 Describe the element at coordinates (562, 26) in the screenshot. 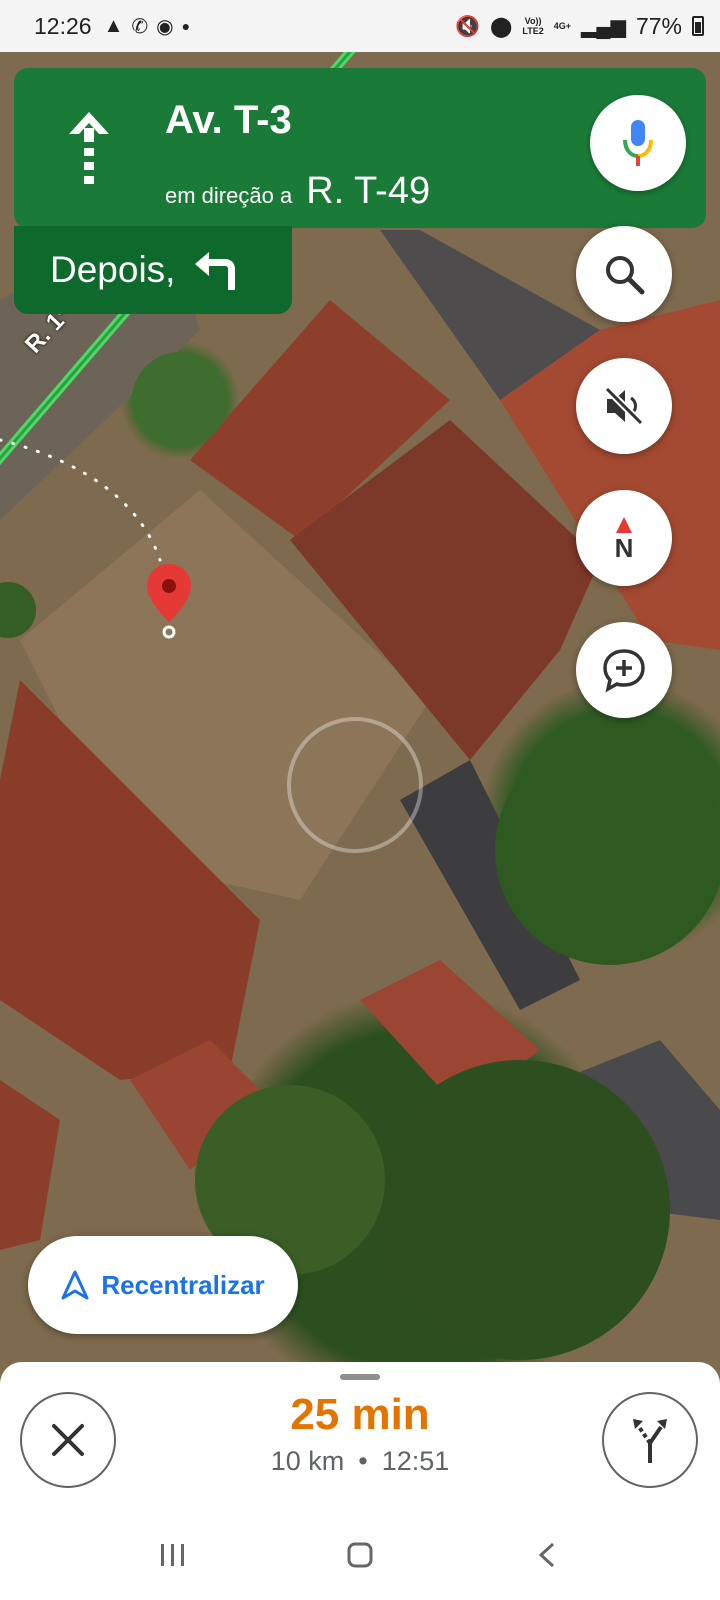

I see `data-type: 4G+` at that location.